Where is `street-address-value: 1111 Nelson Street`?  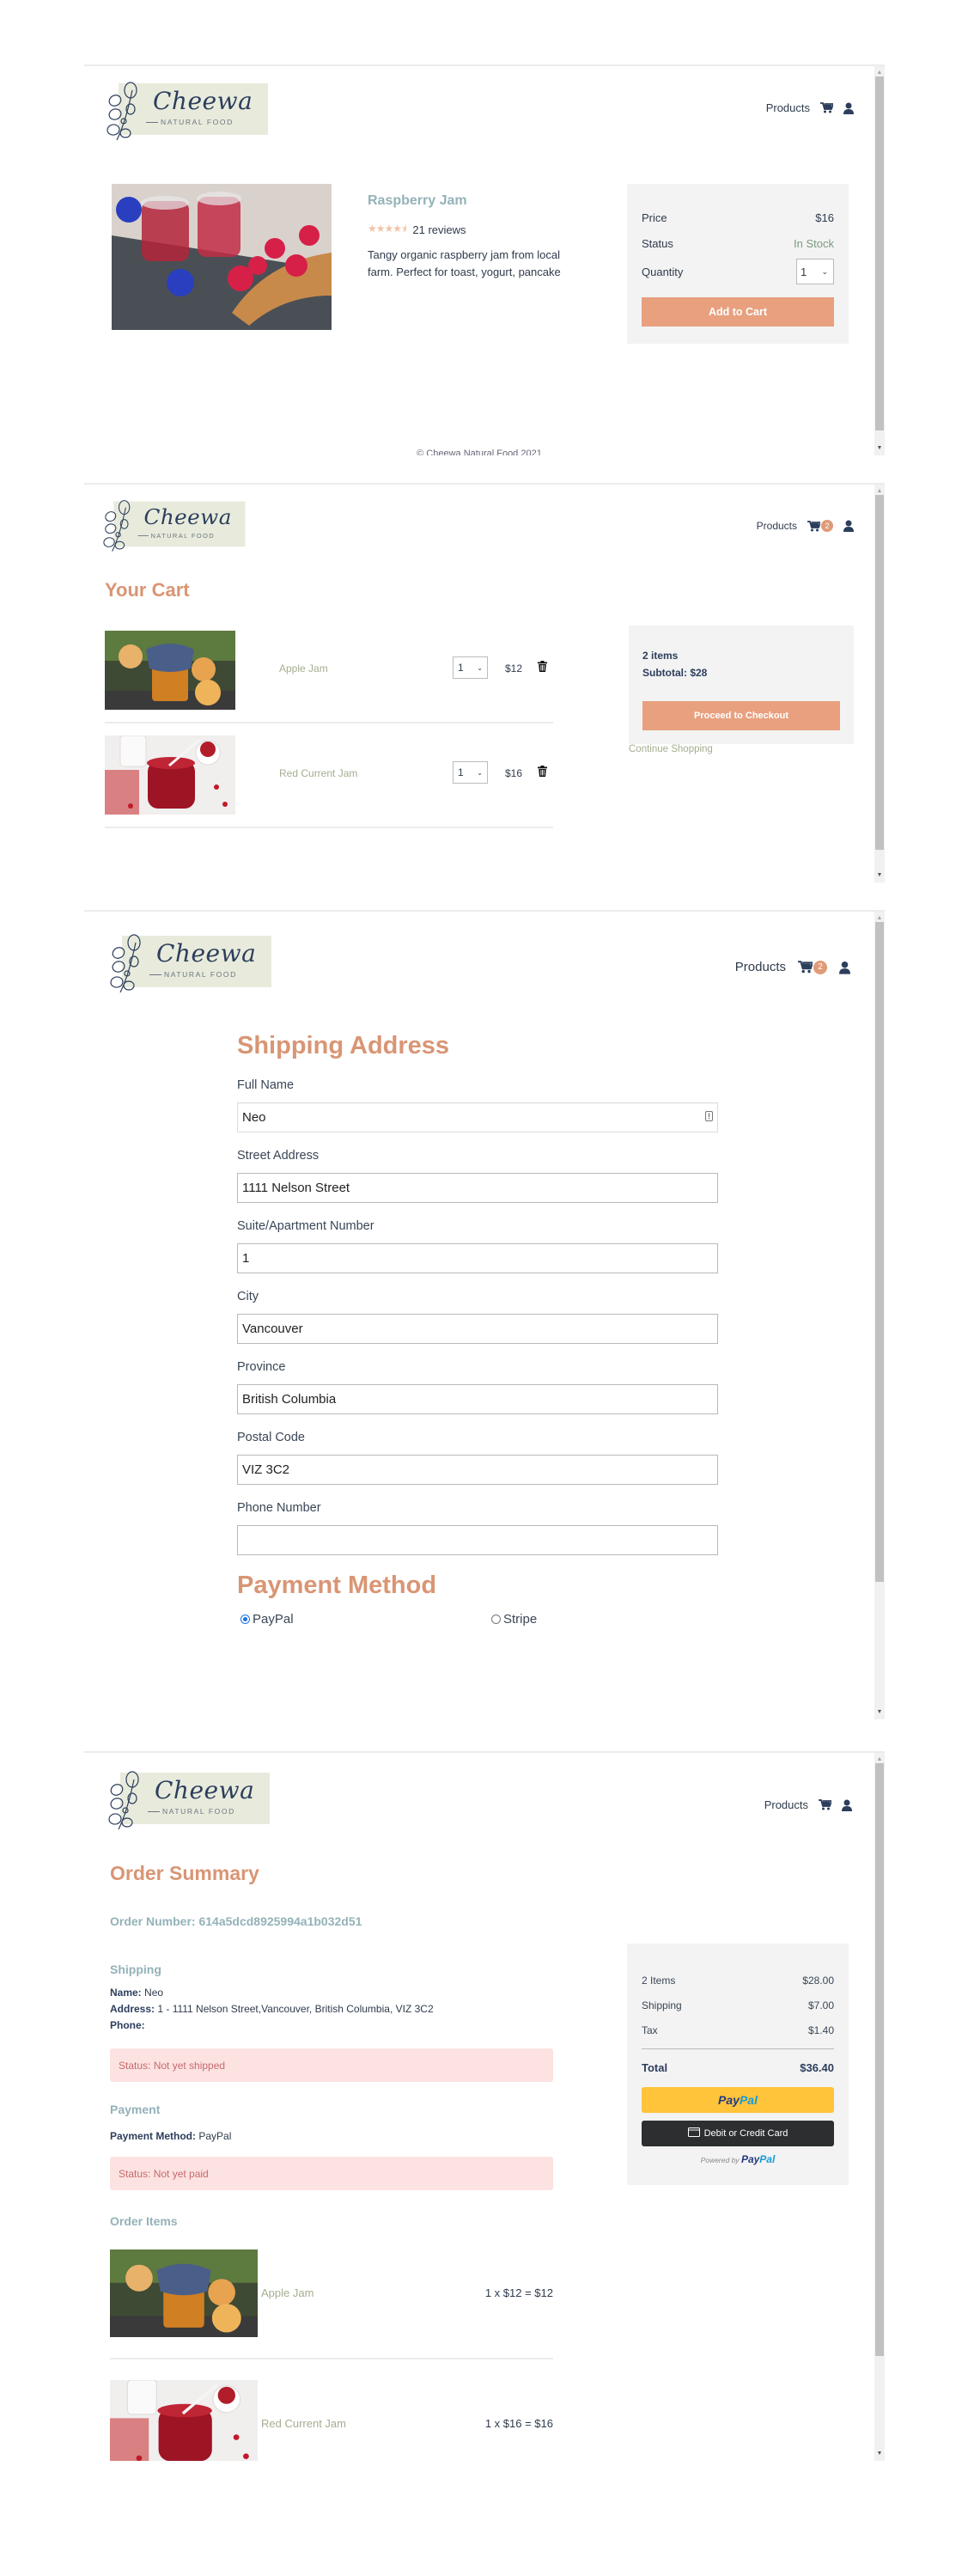 street-address-value: 1111 Nelson Street is located at coordinates (296, 1188).